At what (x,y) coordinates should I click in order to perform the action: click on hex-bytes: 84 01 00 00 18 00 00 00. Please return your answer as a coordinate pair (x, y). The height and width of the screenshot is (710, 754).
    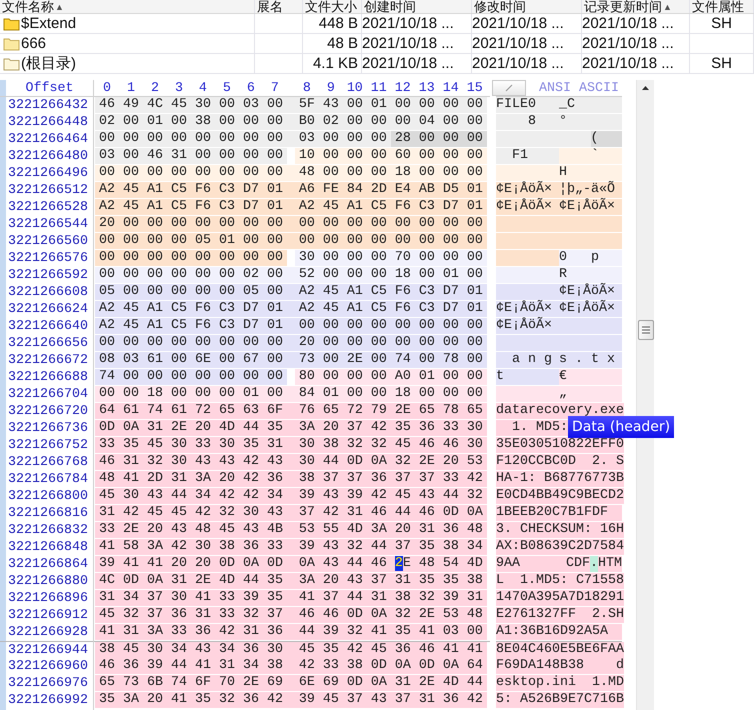
    Looking at the image, I should click on (390, 394).